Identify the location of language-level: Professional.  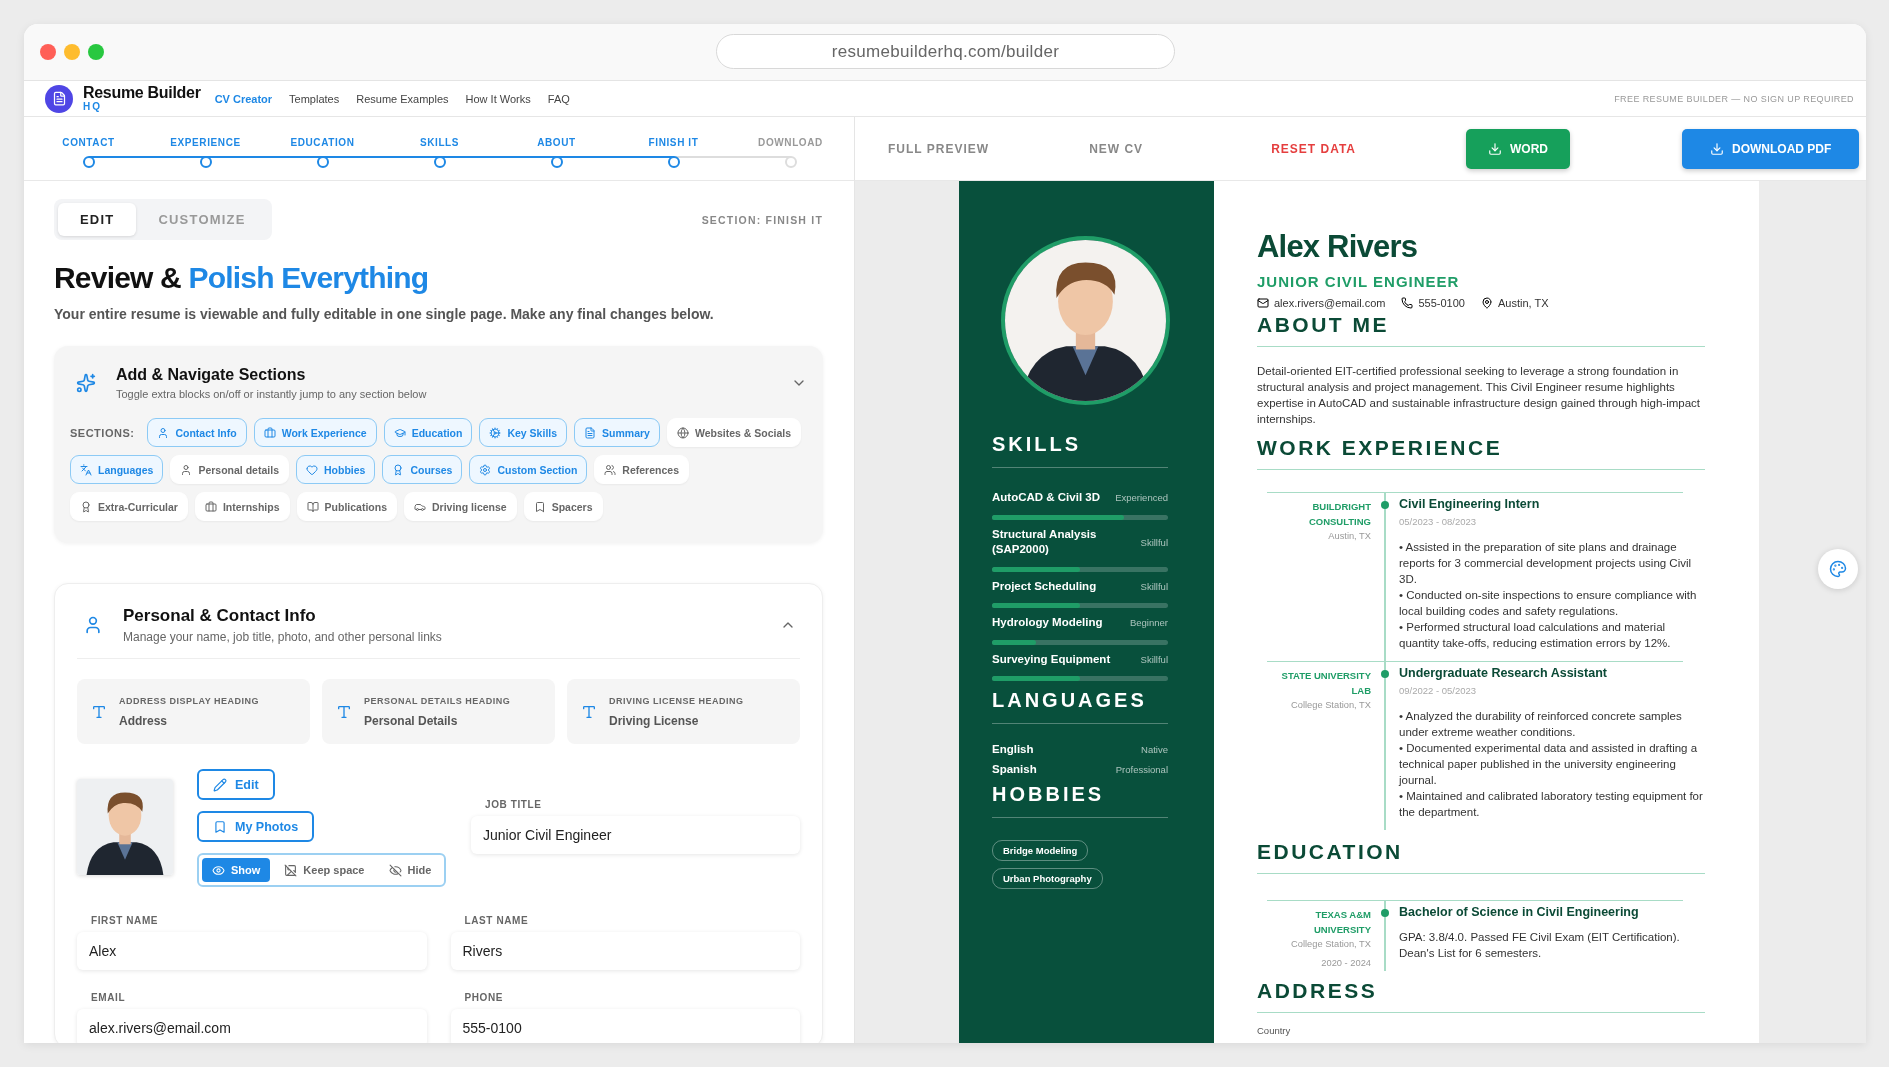
(1141, 769).